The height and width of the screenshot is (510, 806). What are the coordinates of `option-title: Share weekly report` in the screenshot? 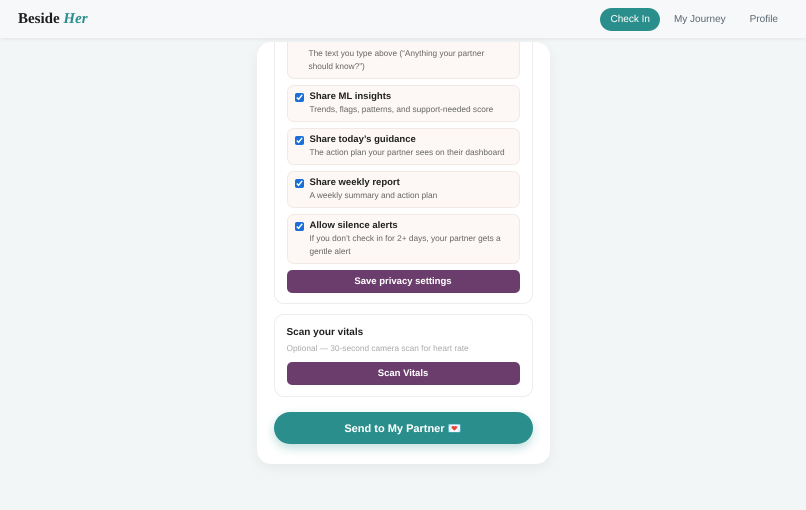 It's located at (355, 182).